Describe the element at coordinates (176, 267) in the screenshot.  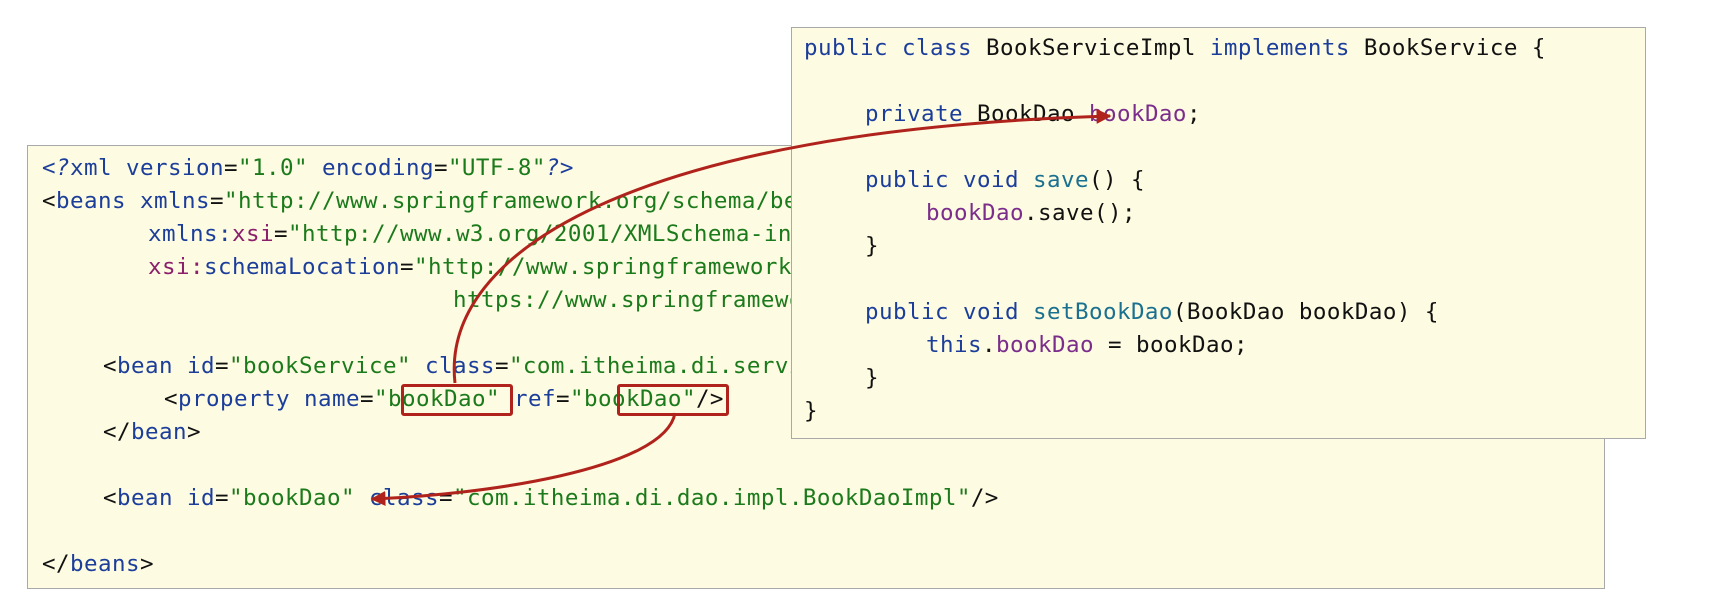
I see `xsi-prefix: xsi:` at that location.